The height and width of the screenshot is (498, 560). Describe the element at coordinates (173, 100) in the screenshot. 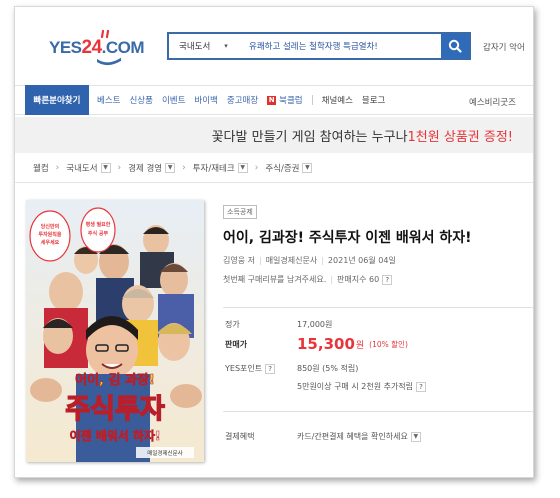

I see `nav-item-event: 이벤트` at that location.